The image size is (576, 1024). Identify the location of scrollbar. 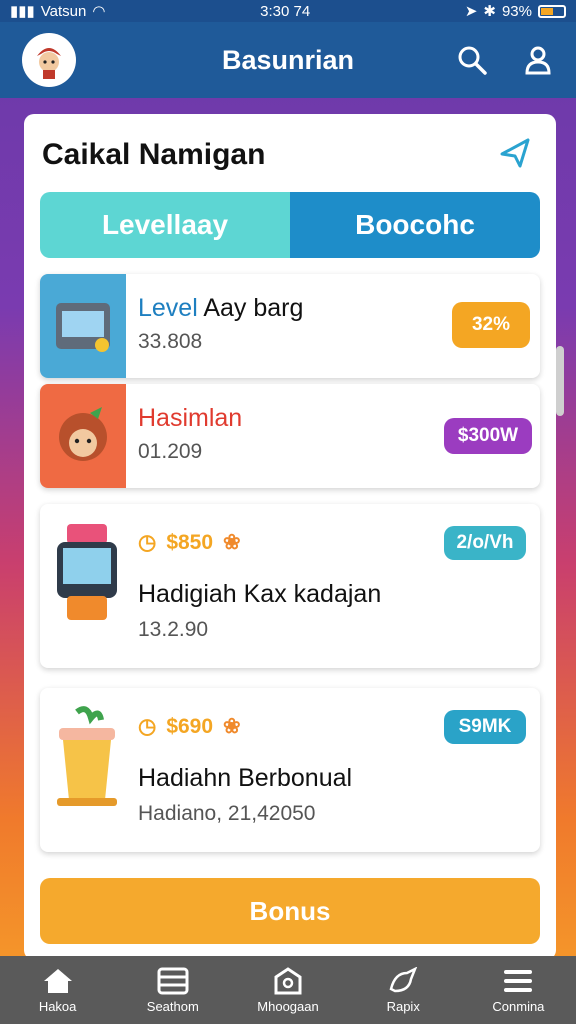
(560, 381).